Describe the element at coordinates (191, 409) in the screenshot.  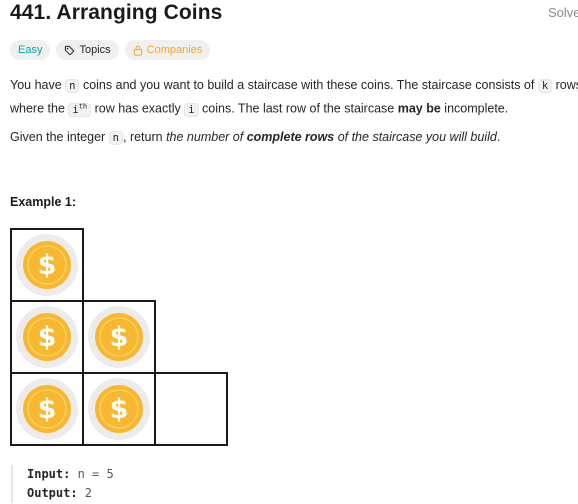
I see `grid-cell` at that location.